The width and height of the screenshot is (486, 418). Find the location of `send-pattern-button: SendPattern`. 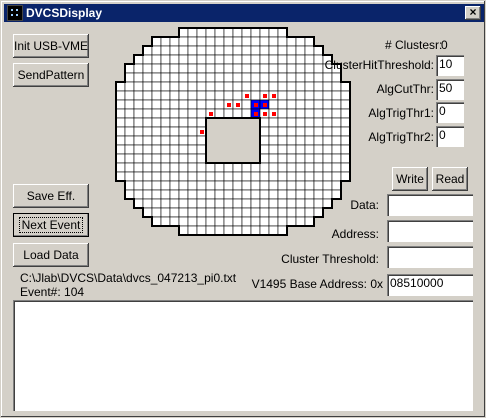

send-pattern-button: SendPattern is located at coordinates (51, 75).